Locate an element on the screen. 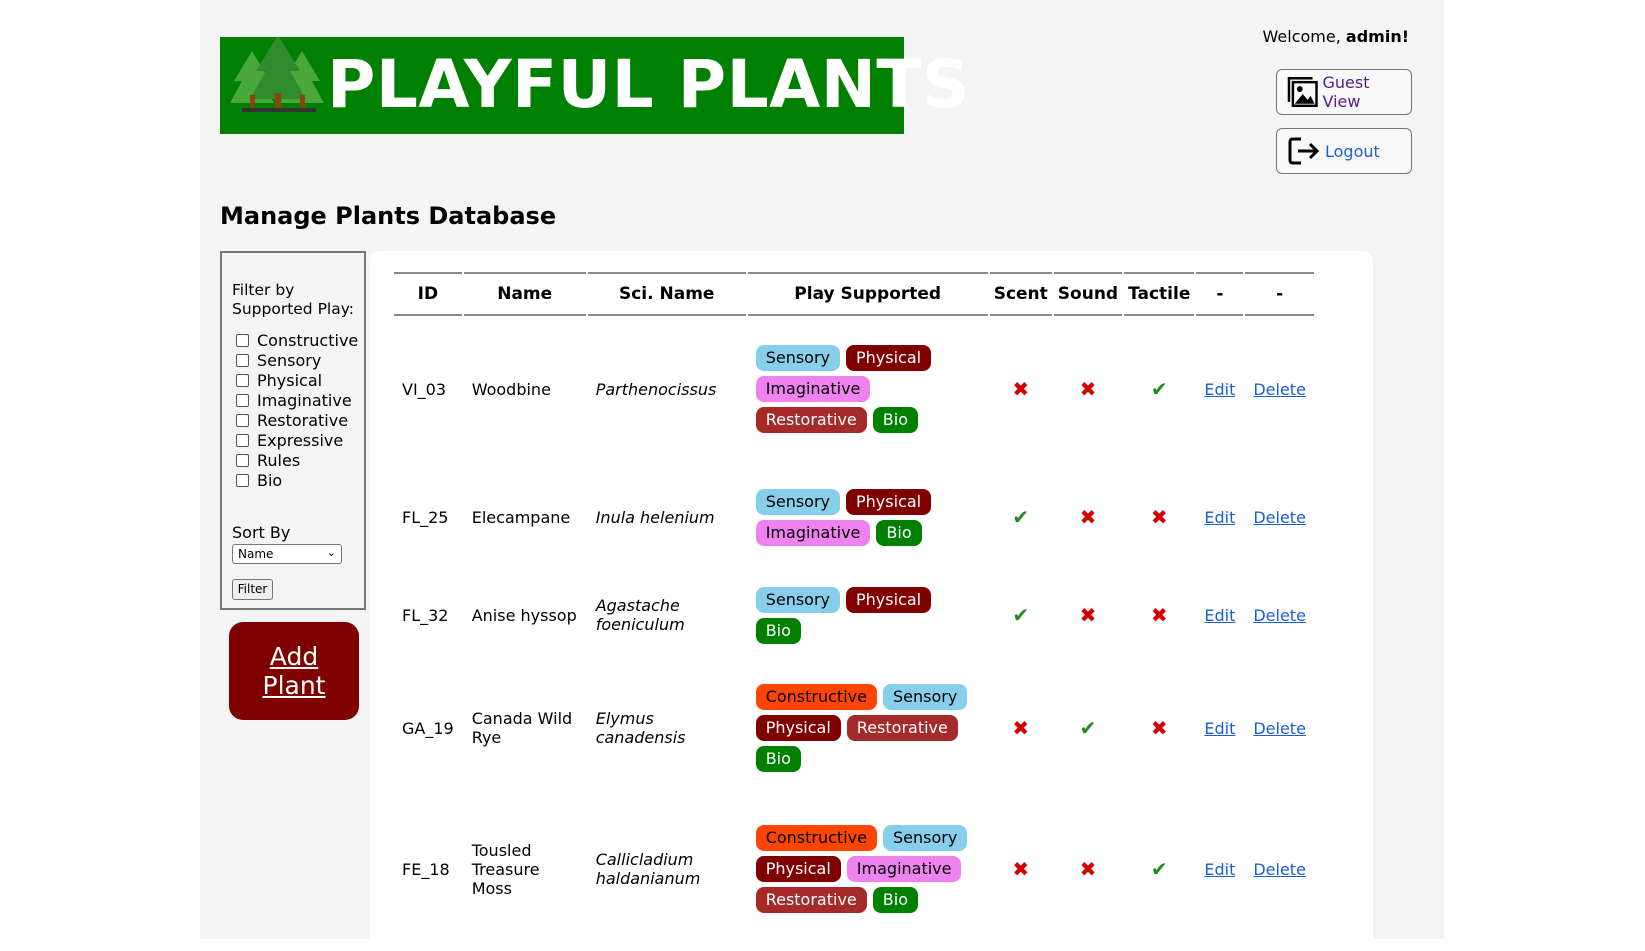 Image resolution: width=1645 pixels, height=951 pixels. filter-option-label: Bio is located at coordinates (270, 480).